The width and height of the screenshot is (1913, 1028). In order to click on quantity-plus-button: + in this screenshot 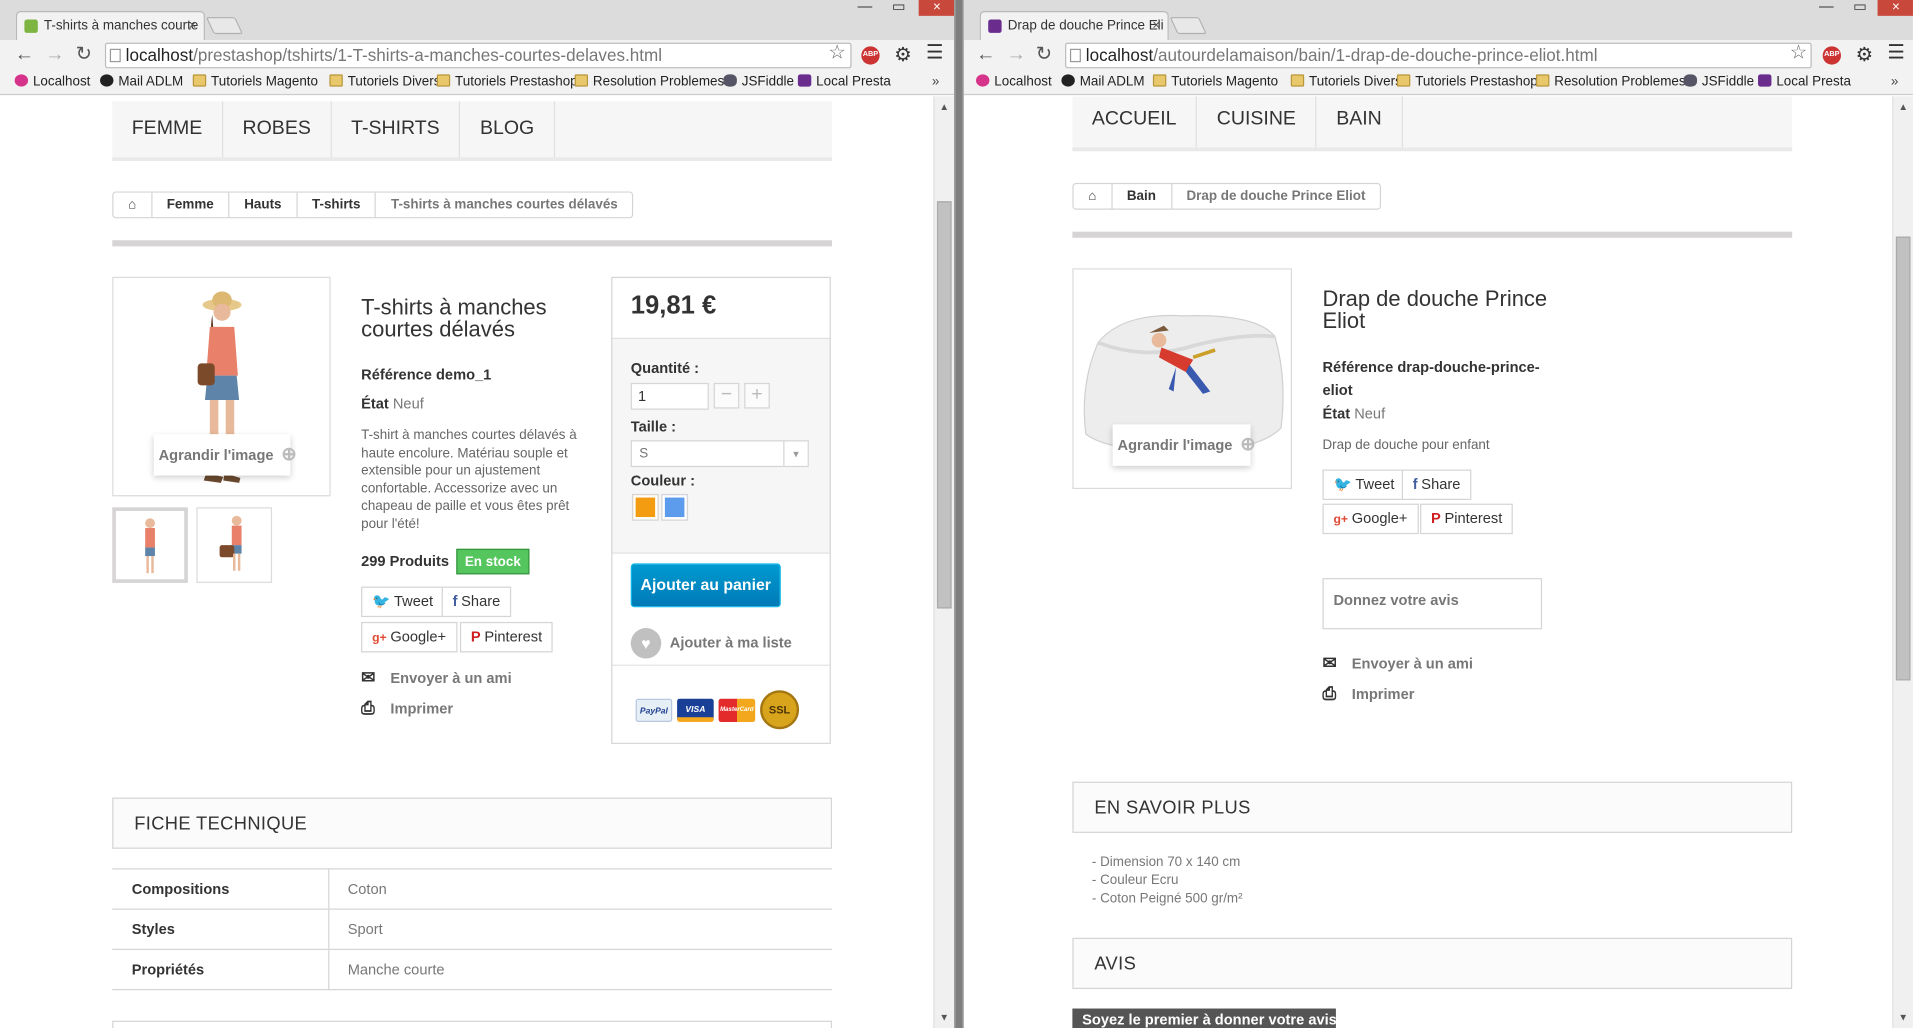, I will do `click(757, 395)`.